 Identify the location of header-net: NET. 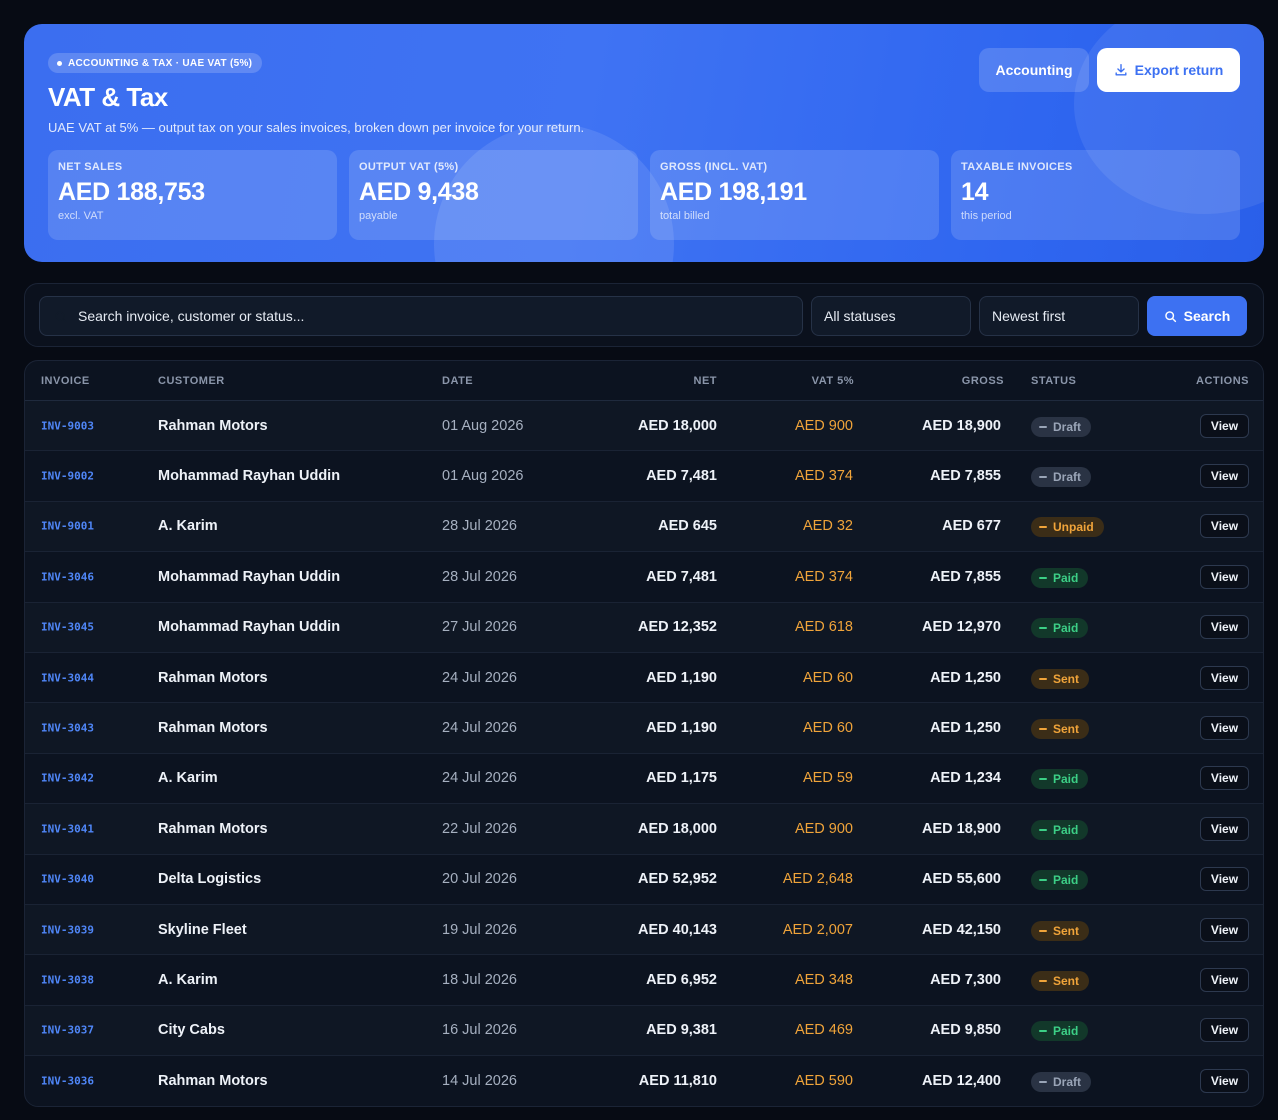
(705, 381).